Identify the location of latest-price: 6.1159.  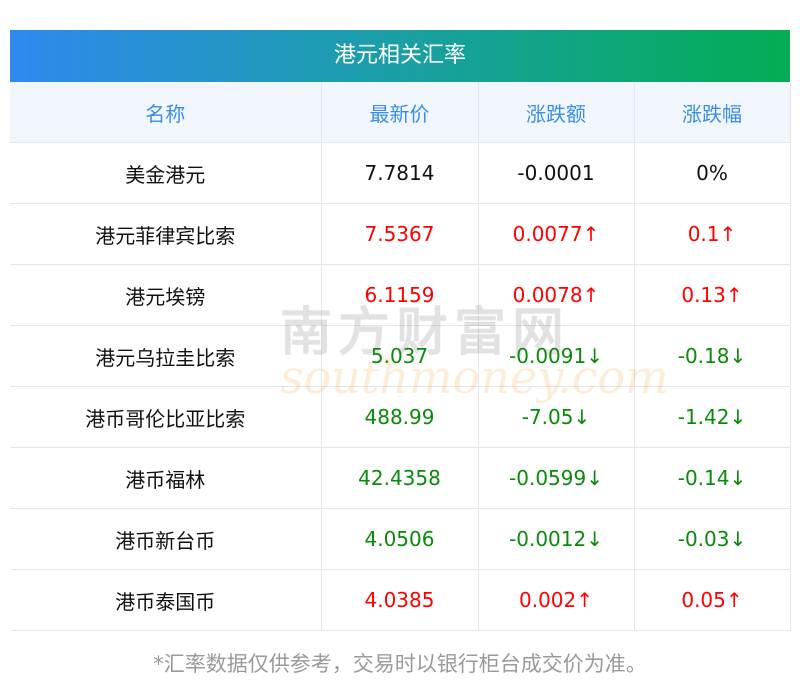
(399, 295).